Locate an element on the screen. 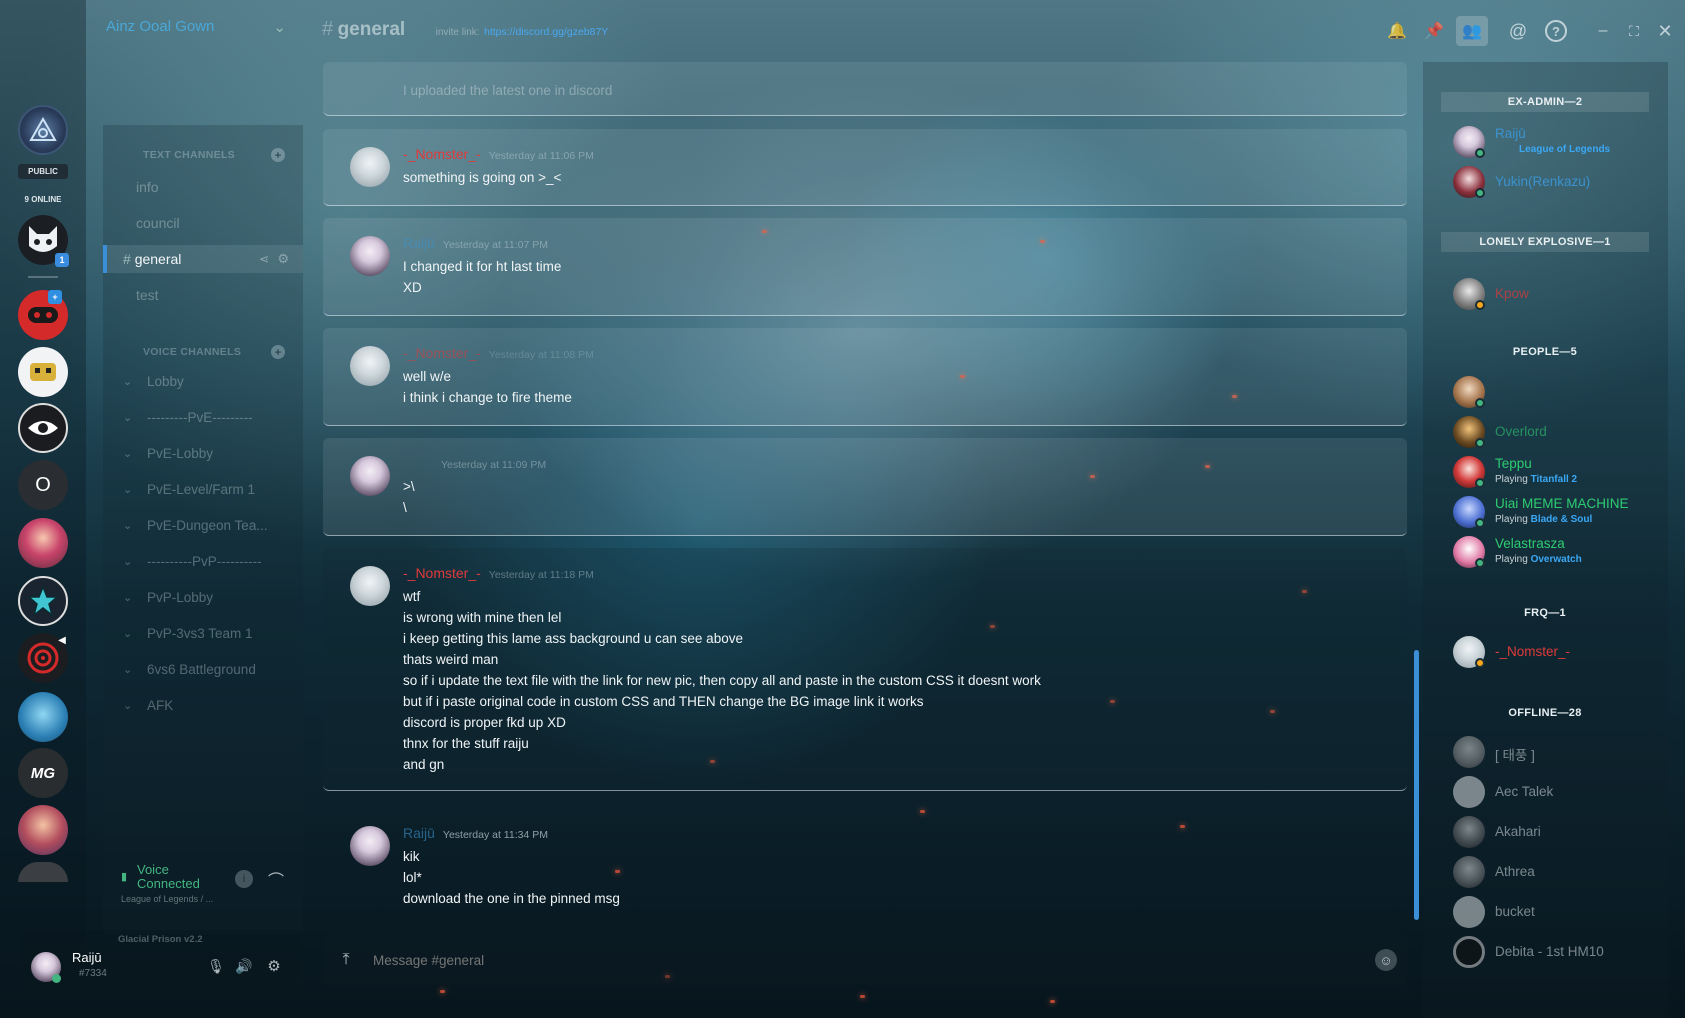  message-author: -_Nomster_- Yesterday at 11:06 PM is located at coordinates (498, 154).